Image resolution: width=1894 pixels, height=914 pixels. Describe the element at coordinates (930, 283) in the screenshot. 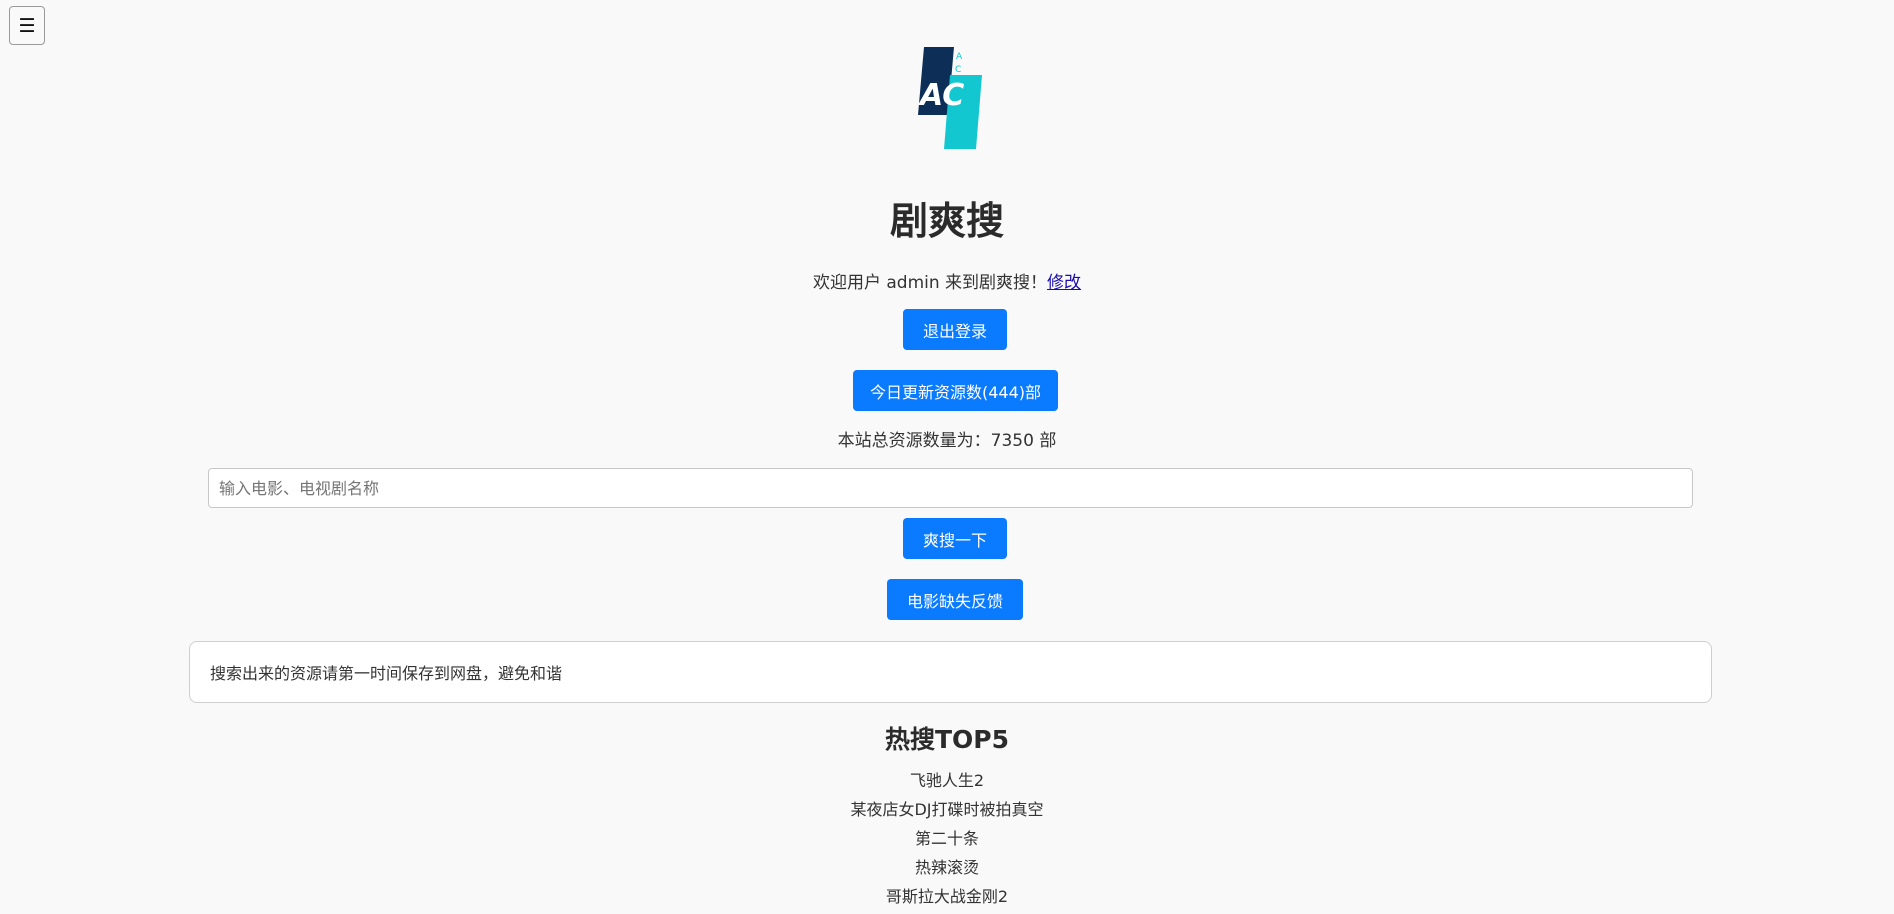

I see `welcome-text: 欢迎用户 admin 来到剧爽搜！` at that location.